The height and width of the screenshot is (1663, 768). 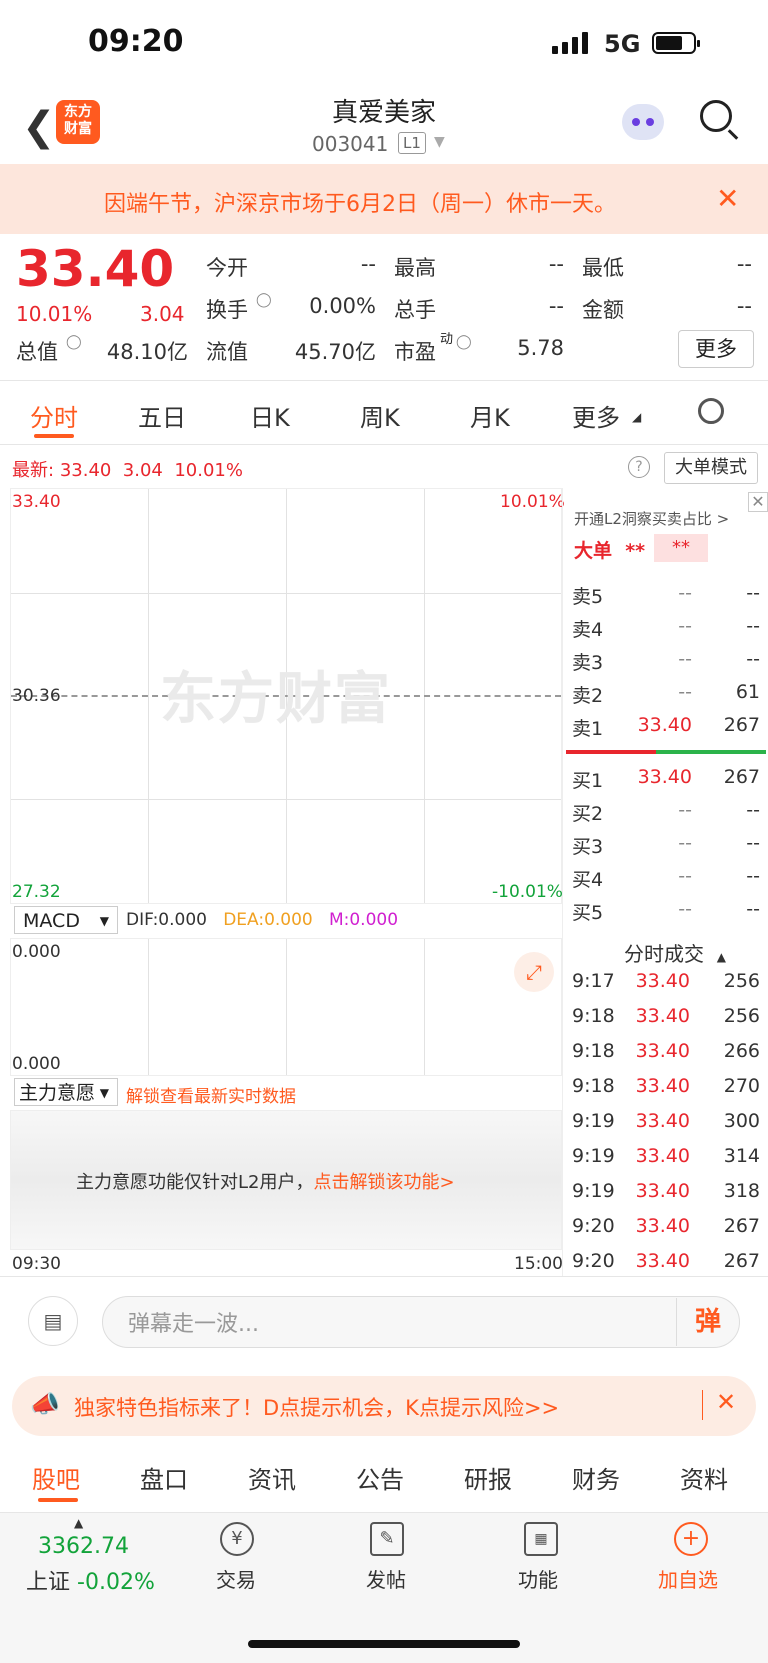 What do you see at coordinates (675, 952) in the screenshot?
I see `trades-title: 分时成交 ▲` at bounding box center [675, 952].